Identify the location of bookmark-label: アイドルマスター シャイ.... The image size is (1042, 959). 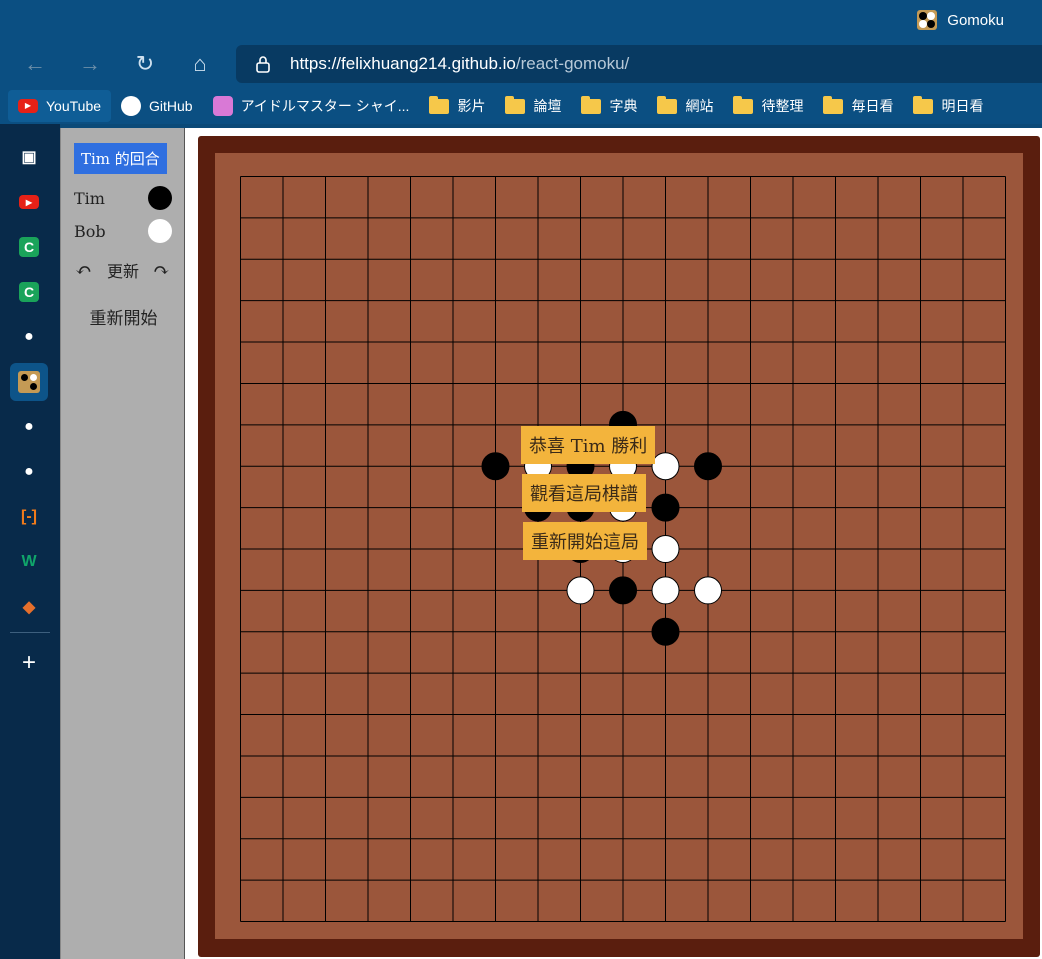
(325, 106).